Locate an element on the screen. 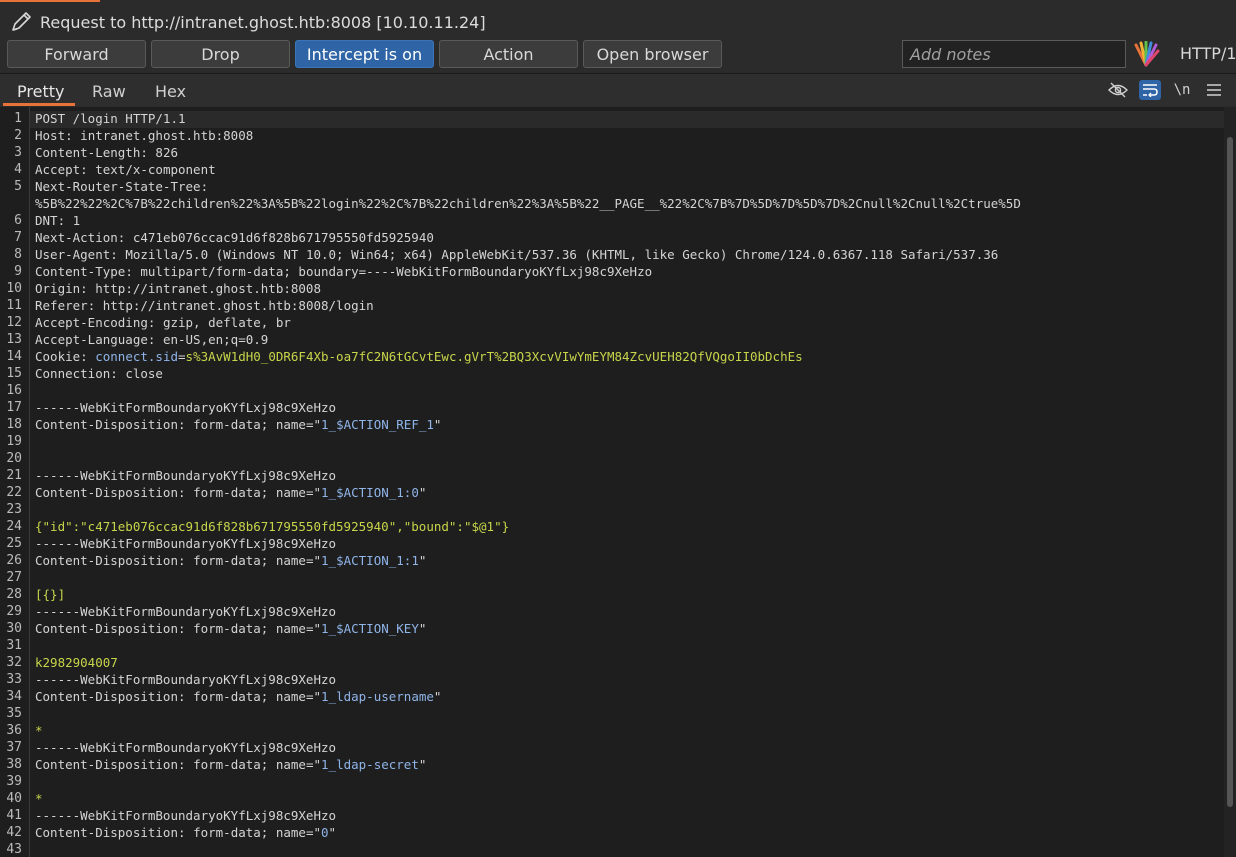 The width and height of the screenshot is (1236, 857). line-number: 2 is located at coordinates (18, 135).